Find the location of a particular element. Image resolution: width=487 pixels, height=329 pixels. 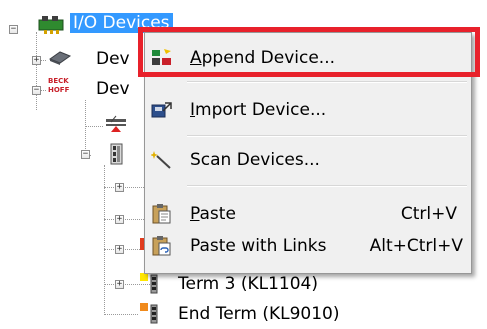

menu-item-text: aste is located at coordinates (217, 214).